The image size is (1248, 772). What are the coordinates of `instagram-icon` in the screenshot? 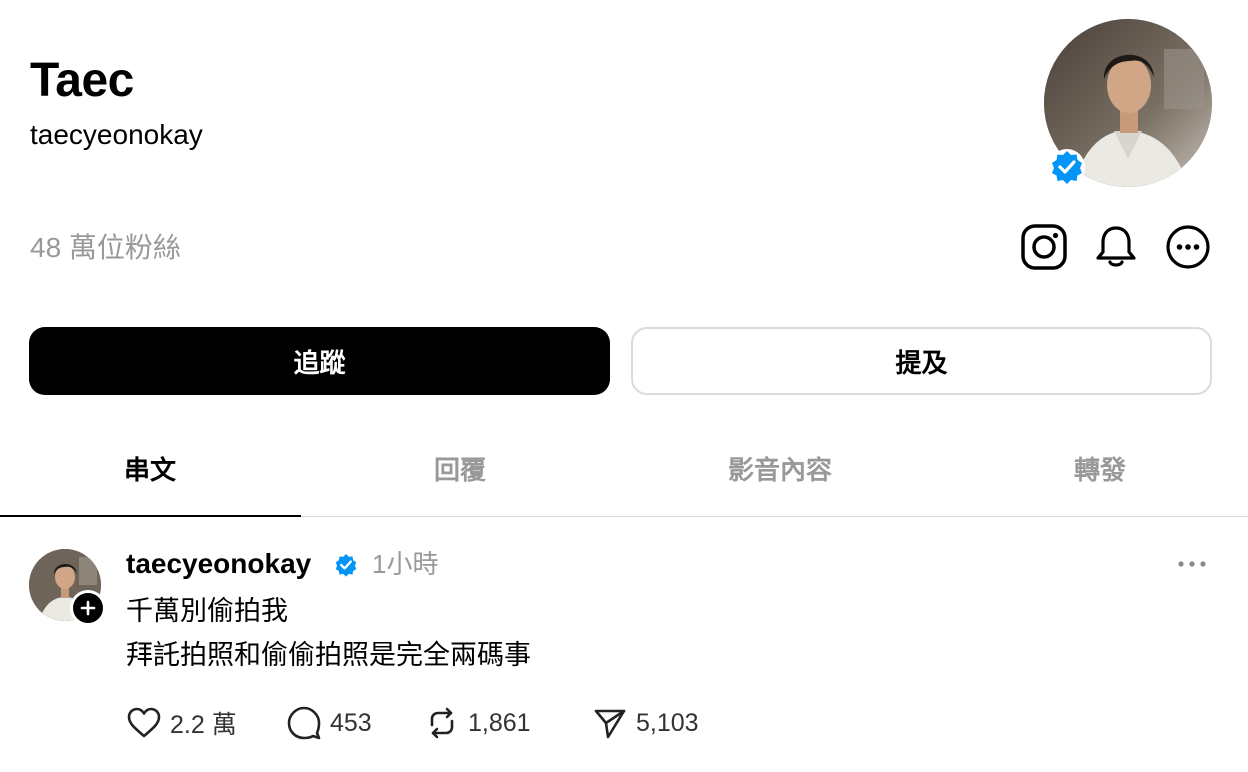 It's located at (1044, 247).